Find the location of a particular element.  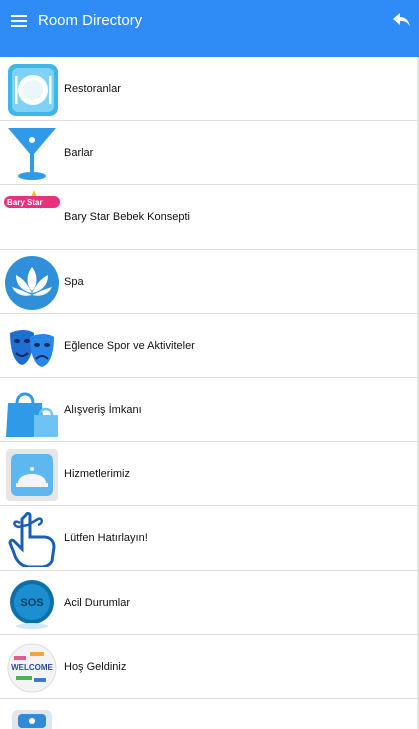

list-item-label: Alışveriş İmkanı is located at coordinates (103, 409).